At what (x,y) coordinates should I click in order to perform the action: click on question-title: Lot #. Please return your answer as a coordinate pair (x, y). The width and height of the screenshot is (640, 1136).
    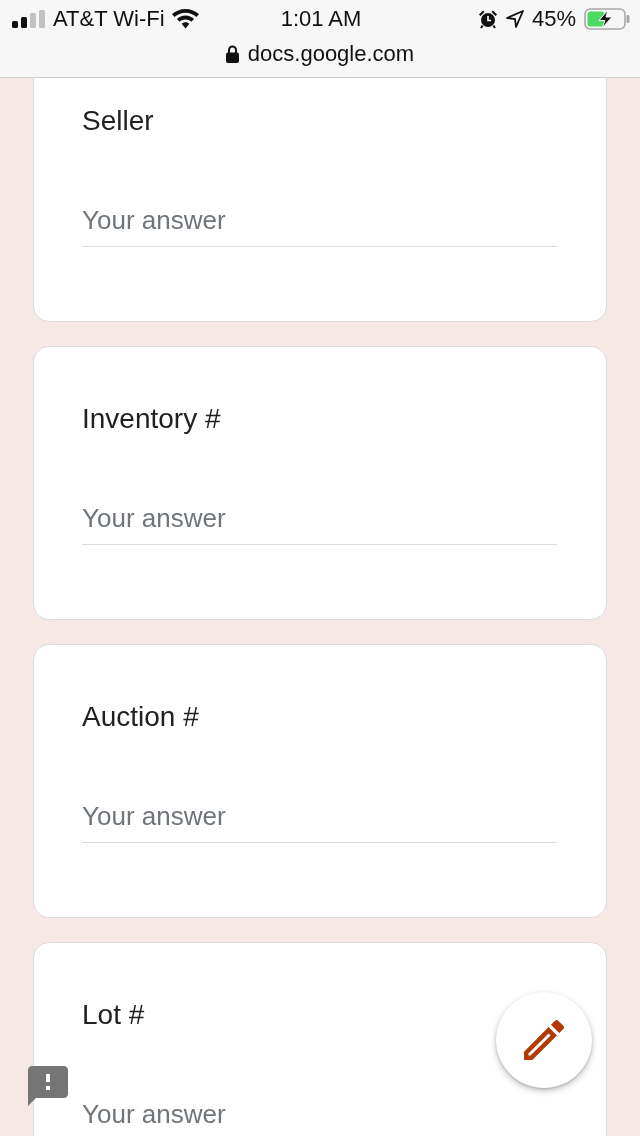
    Looking at the image, I should click on (114, 1015).